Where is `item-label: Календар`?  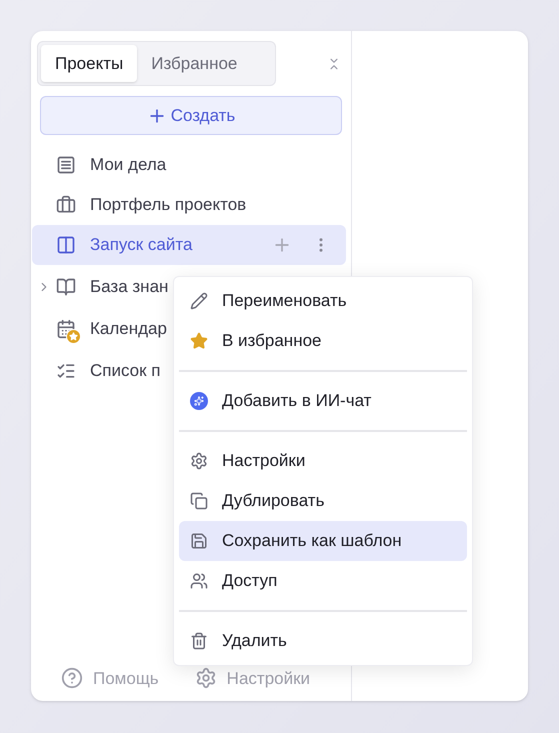
item-label: Календар is located at coordinates (128, 329).